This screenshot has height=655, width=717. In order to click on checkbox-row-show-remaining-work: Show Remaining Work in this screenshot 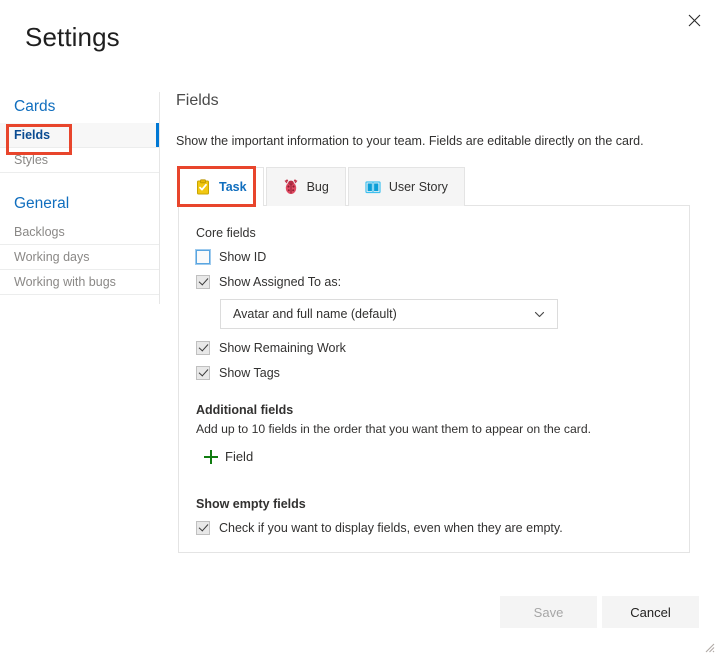, I will do `click(433, 348)`.